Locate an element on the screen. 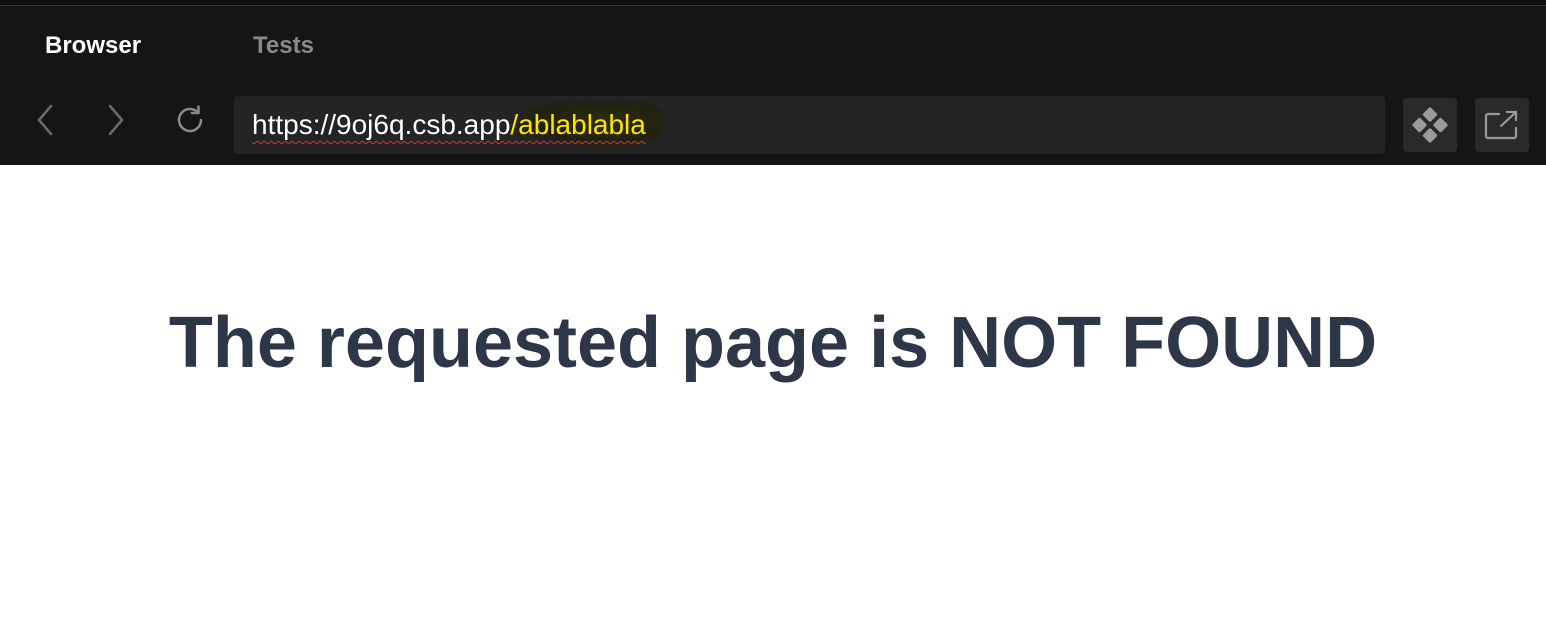 The image size is (1546, 642). forward-button is located at coordinates (116, 120).